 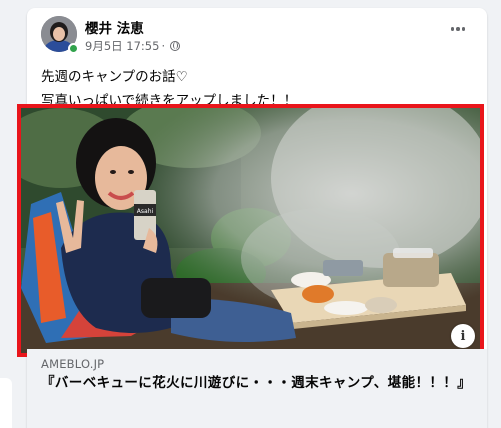 What do you see at coordinates (145, 211) in the screenshot?
I see `can-label: Asahi` at bounding box center [145, 211].